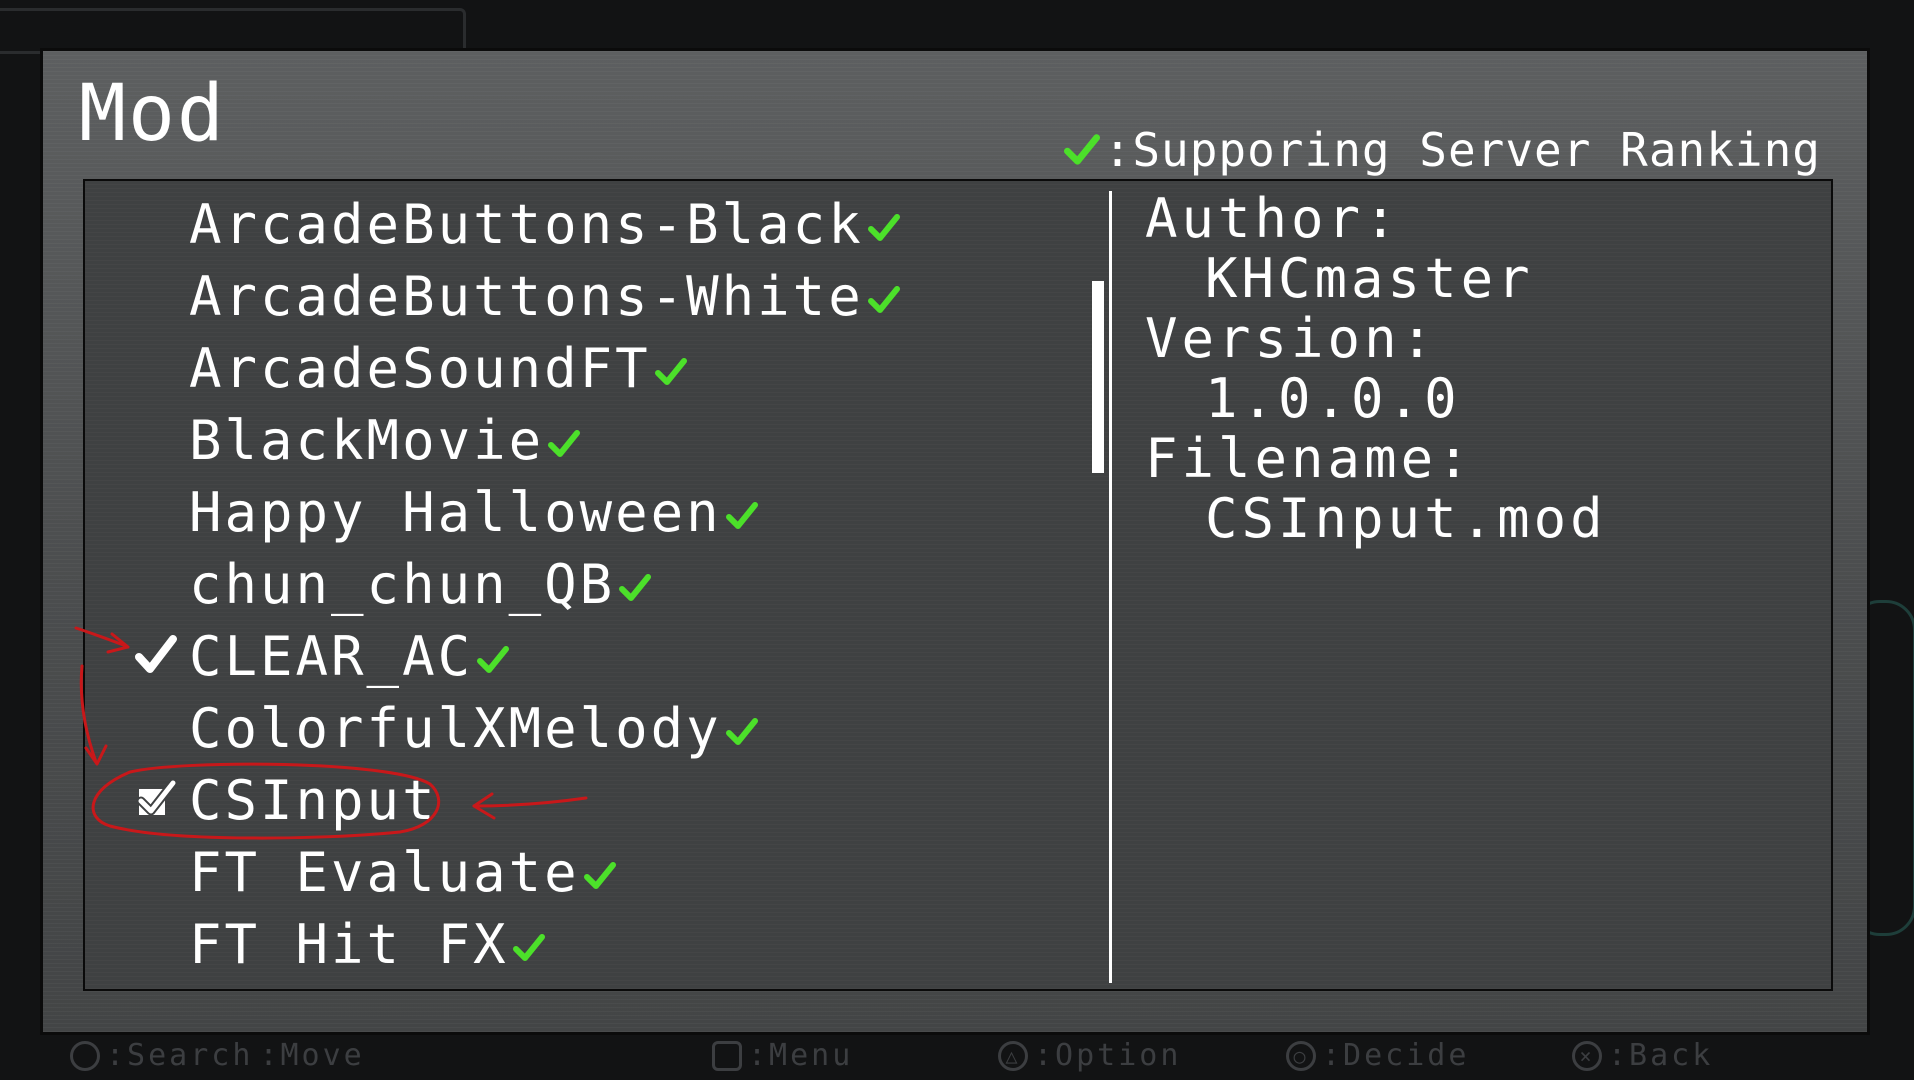 This screenshot has width=1914, height=1080. I want to click on mod-name: CLEAR_AC, so click(349, 657).